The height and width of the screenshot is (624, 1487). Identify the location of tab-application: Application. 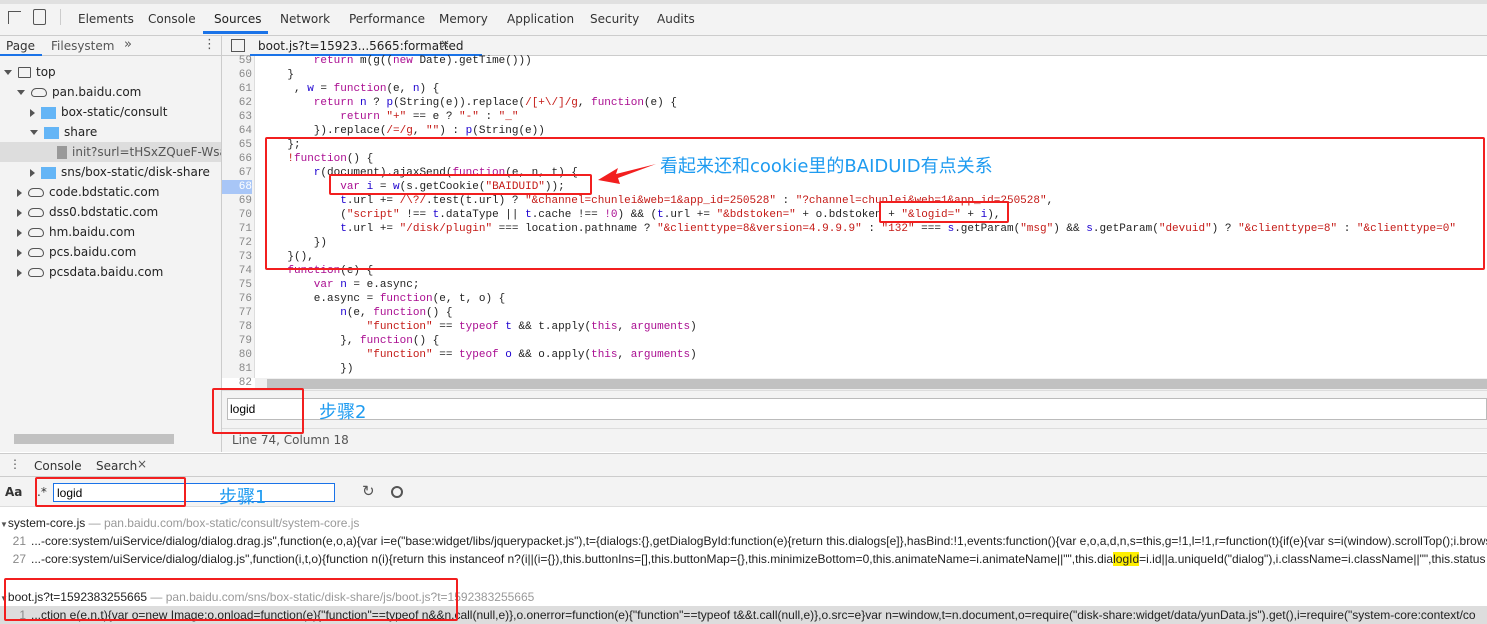
(540, 19).